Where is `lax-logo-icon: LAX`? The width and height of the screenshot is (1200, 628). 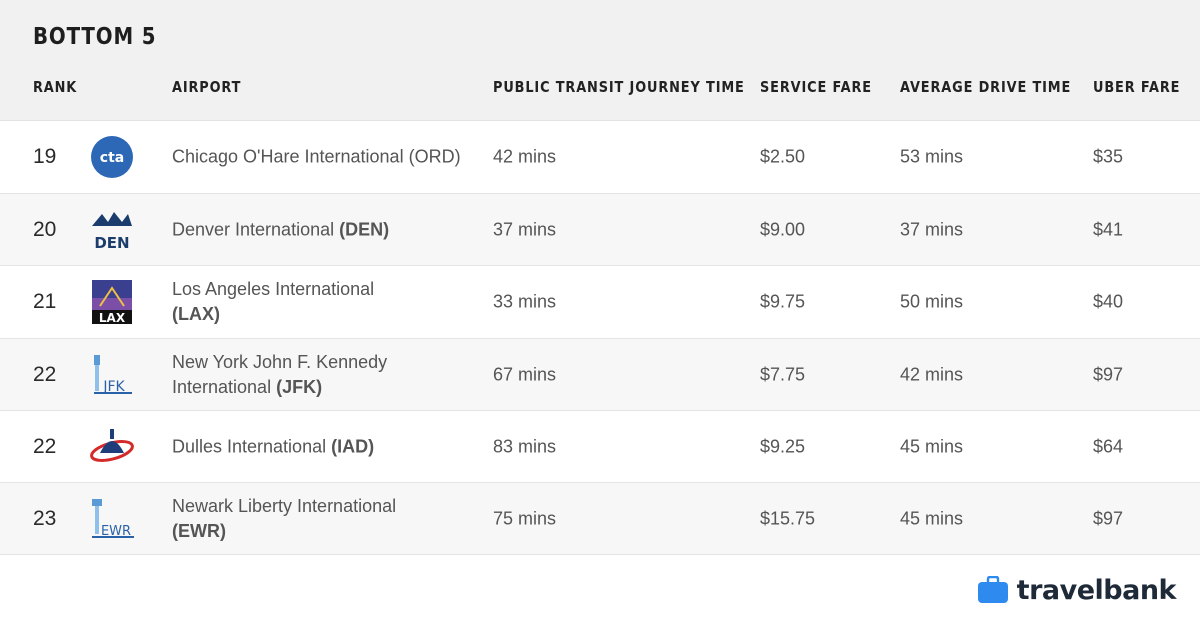 lax-logo-icon: LAX is located at coordinates (112, 302).